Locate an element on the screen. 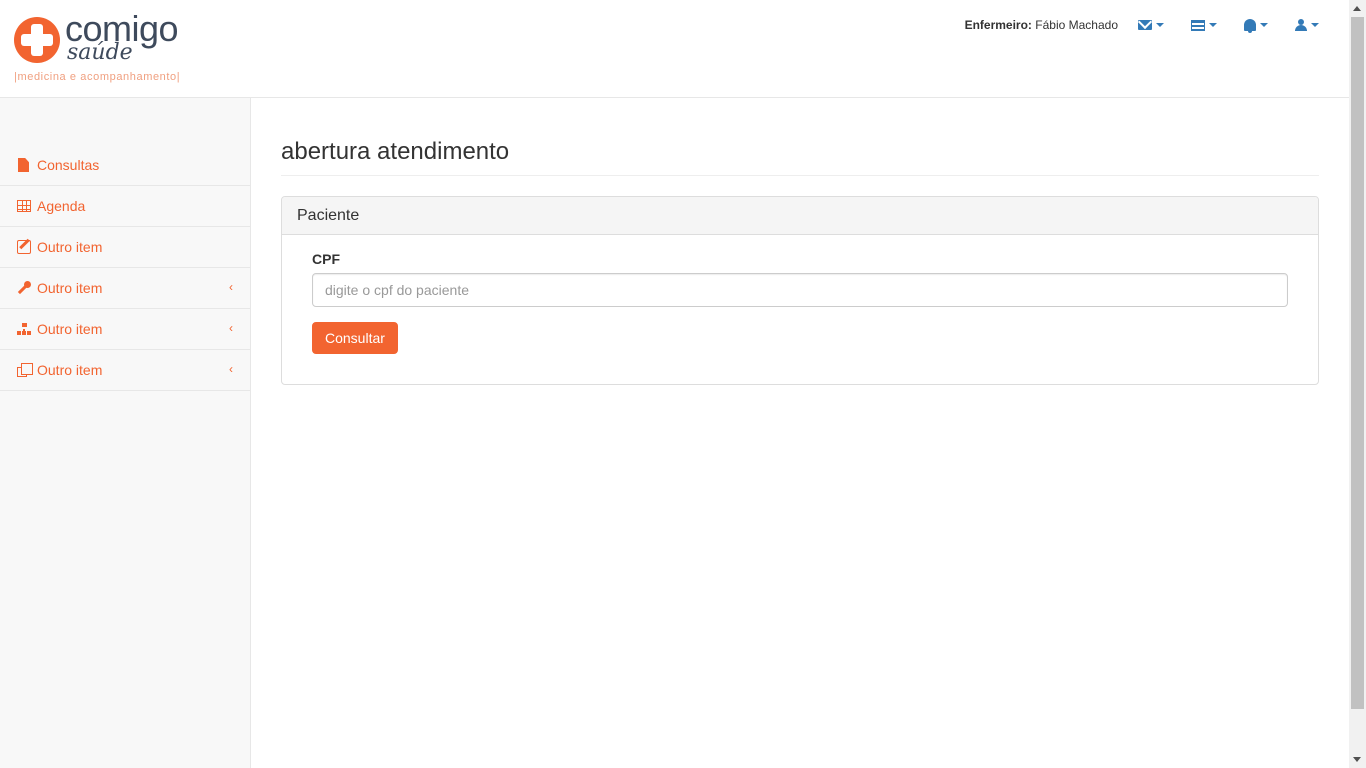 This screenshot has width=1366, height=768. user-name: Fábio Machado is located at coordinates (1076, 25).